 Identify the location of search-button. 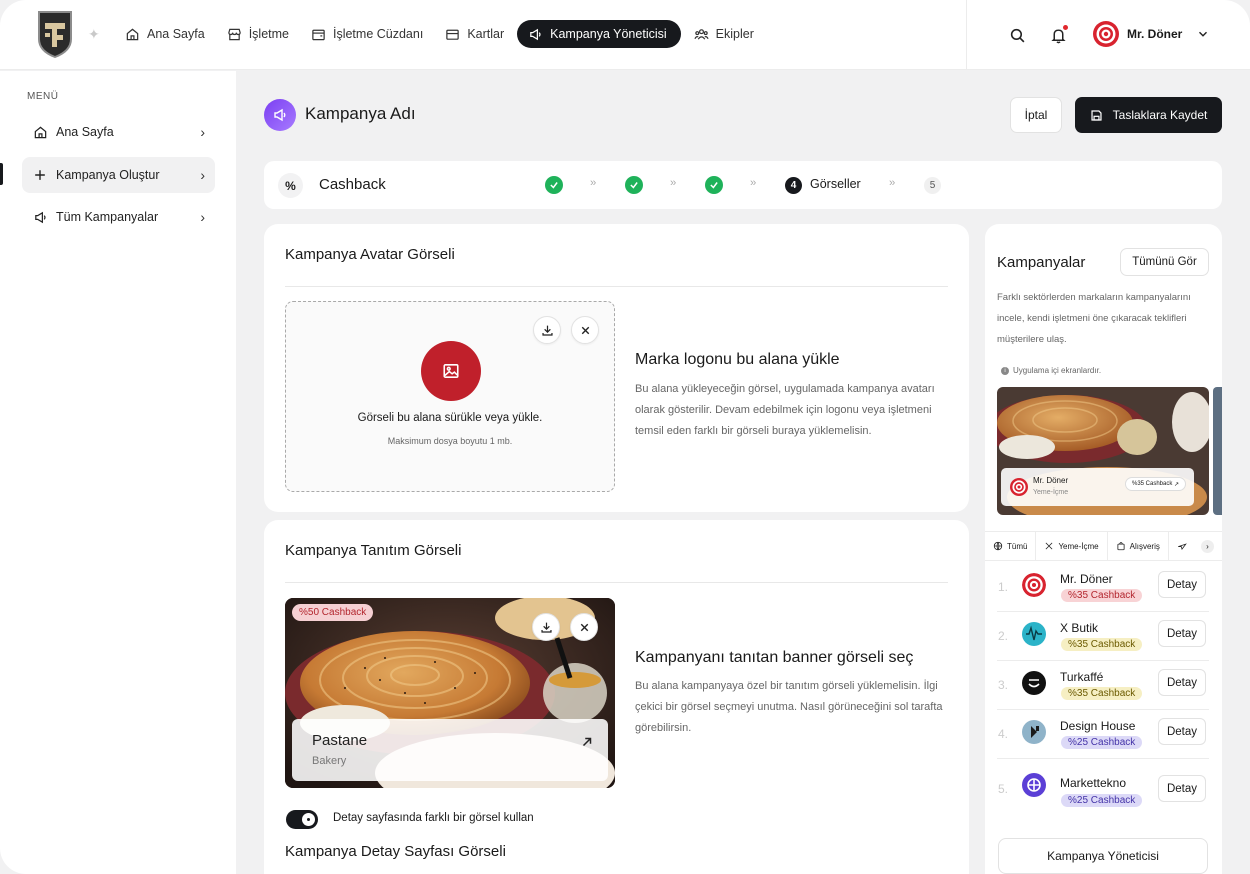
(1017, 35).